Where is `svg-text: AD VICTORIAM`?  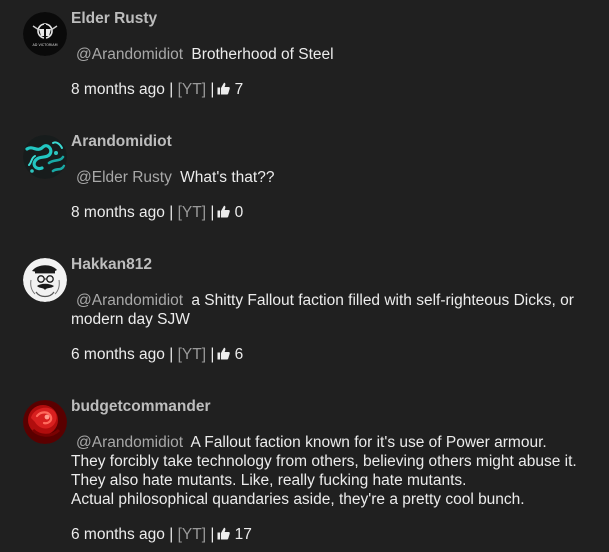
svg-text: AD VICTORIAM is located at coordinates (44, 45).